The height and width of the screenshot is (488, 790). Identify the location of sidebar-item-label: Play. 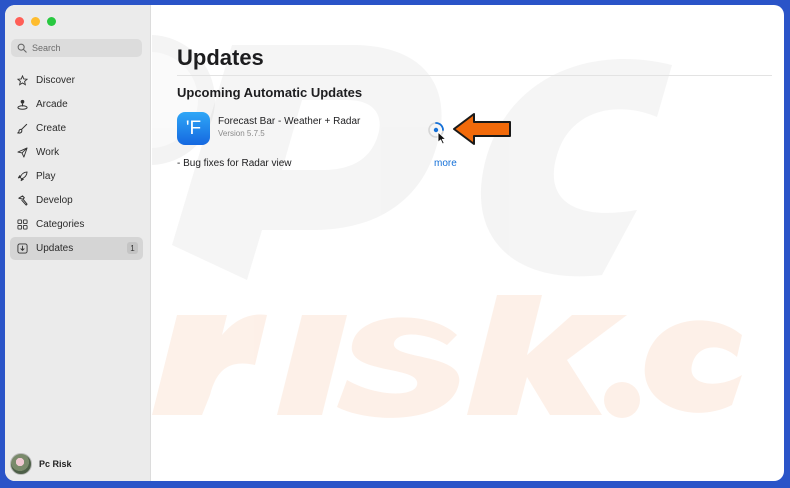
(46, 176).